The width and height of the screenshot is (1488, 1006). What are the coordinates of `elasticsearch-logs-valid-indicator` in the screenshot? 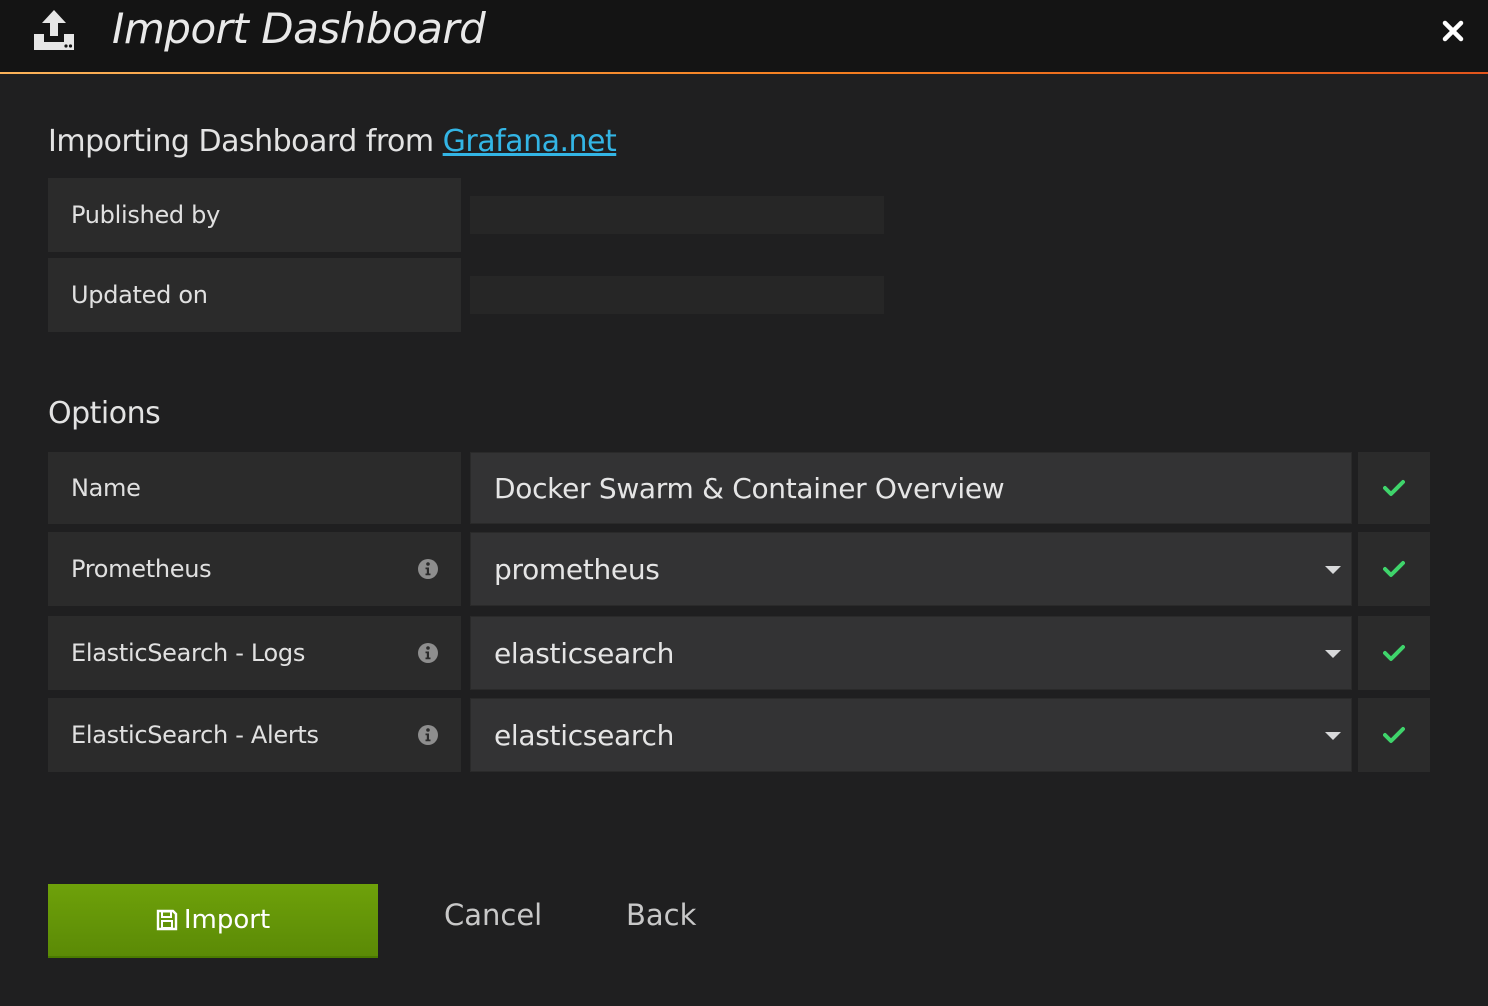 It's located at (1394, 653).